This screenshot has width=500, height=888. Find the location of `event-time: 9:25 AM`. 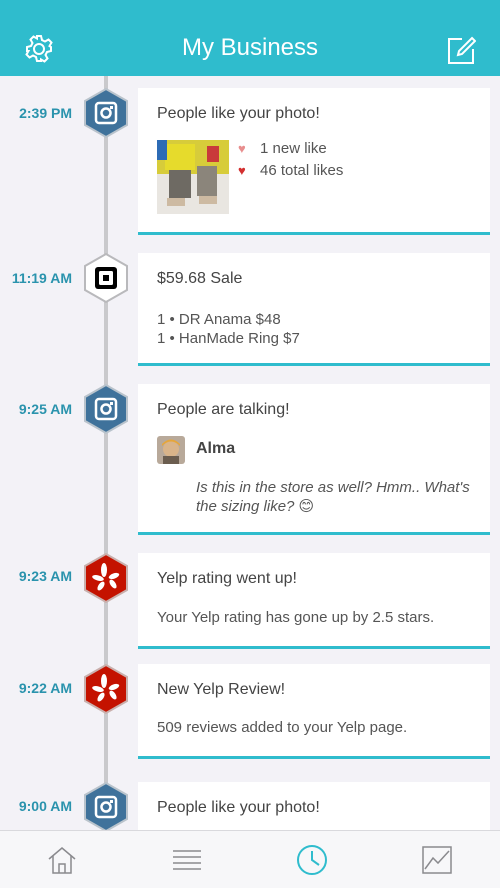

event-time: 9:25 AM is located at coordinates (45, 409).